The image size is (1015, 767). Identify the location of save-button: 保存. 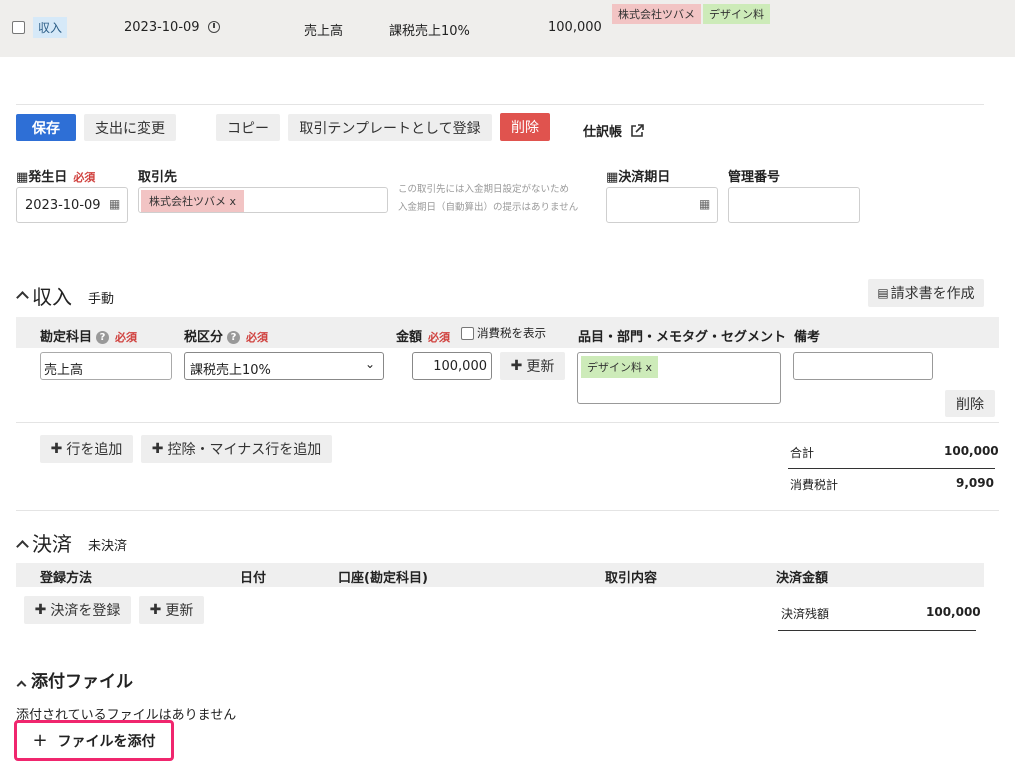
(46, 127).